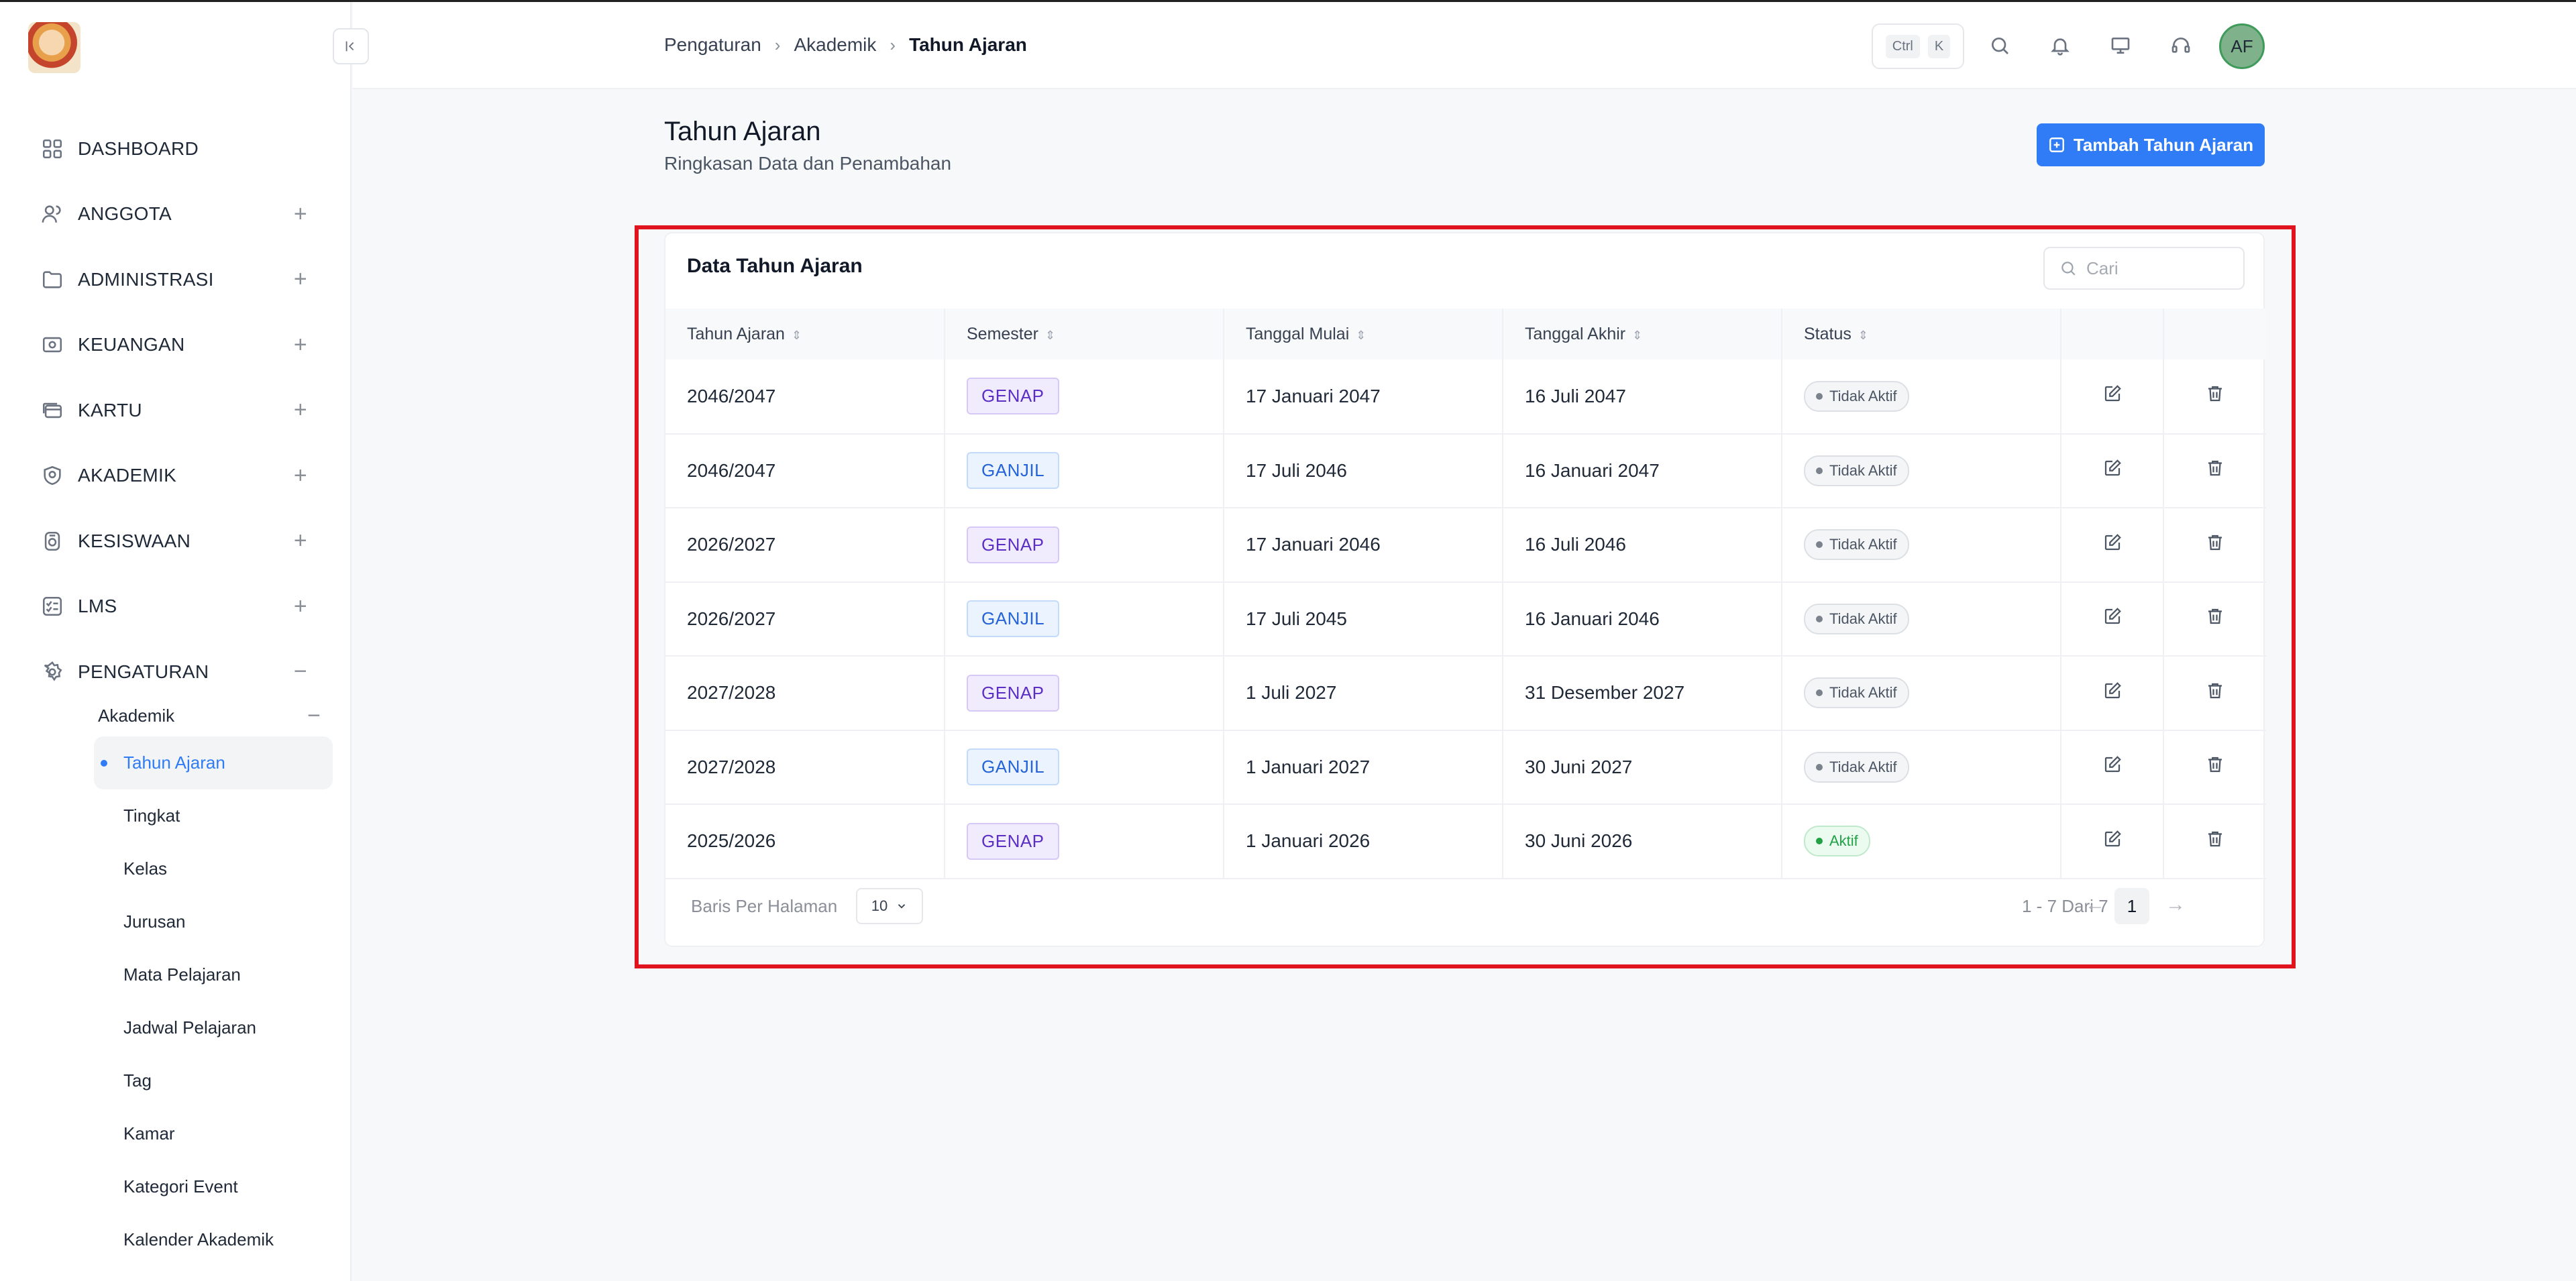  I want to click on user-avatar: AF, so click(2242, 46).